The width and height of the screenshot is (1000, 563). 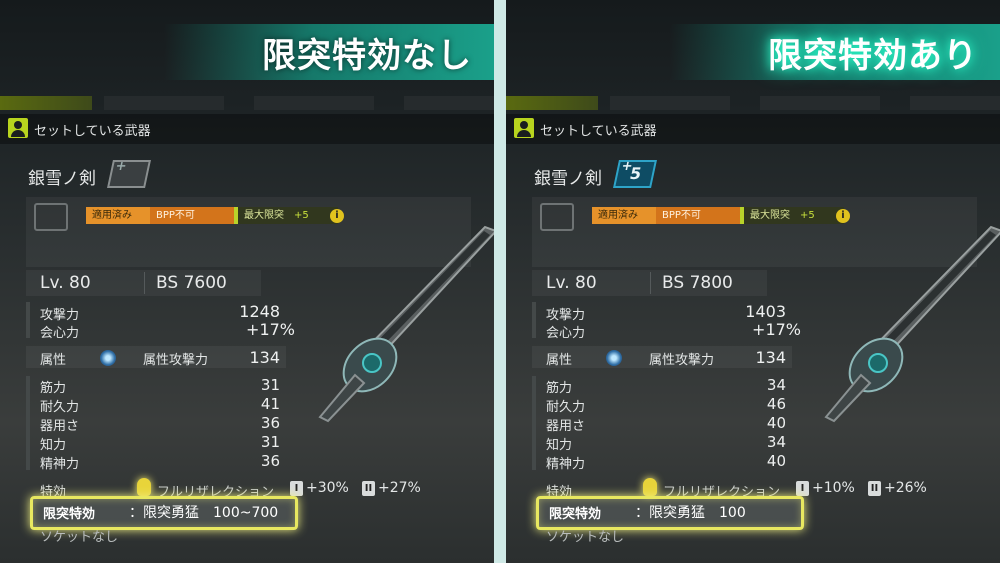 I want to click on str-value: 34, so click(x=776, y=385).